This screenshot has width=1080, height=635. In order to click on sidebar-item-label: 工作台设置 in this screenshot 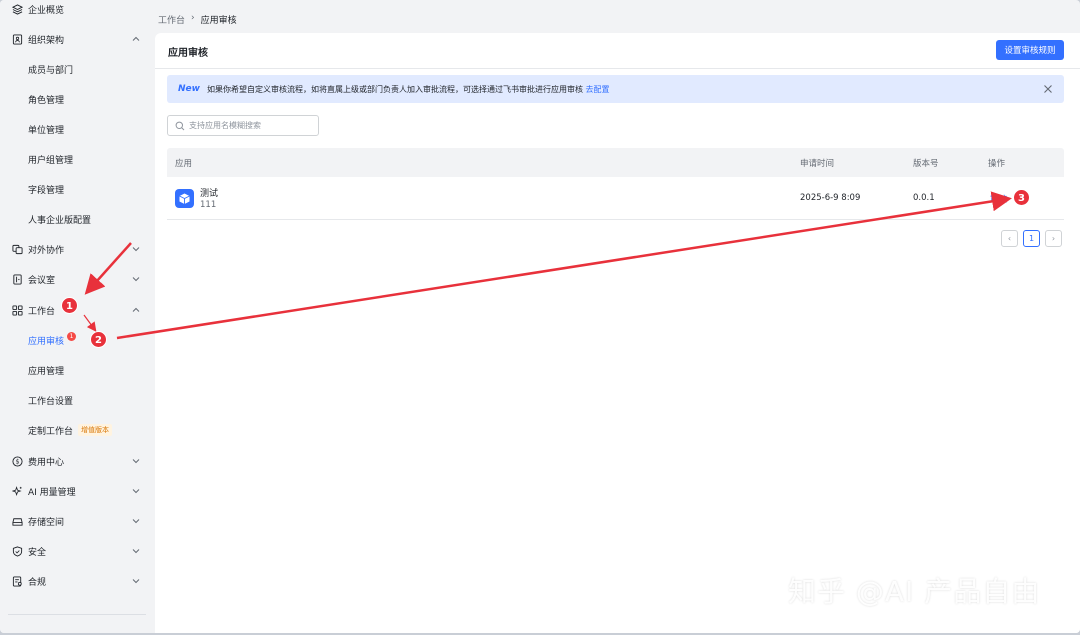, I will do `click(51, 401)`.